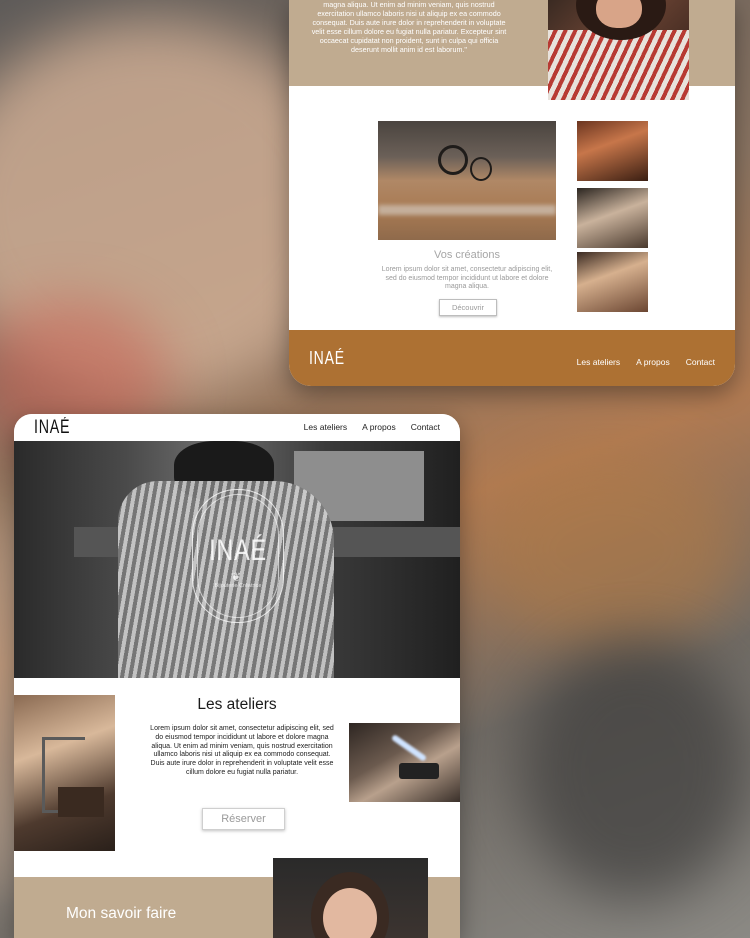  I want to click on footer-nav: Les ateliers A propos Contact, so click(646, 362).